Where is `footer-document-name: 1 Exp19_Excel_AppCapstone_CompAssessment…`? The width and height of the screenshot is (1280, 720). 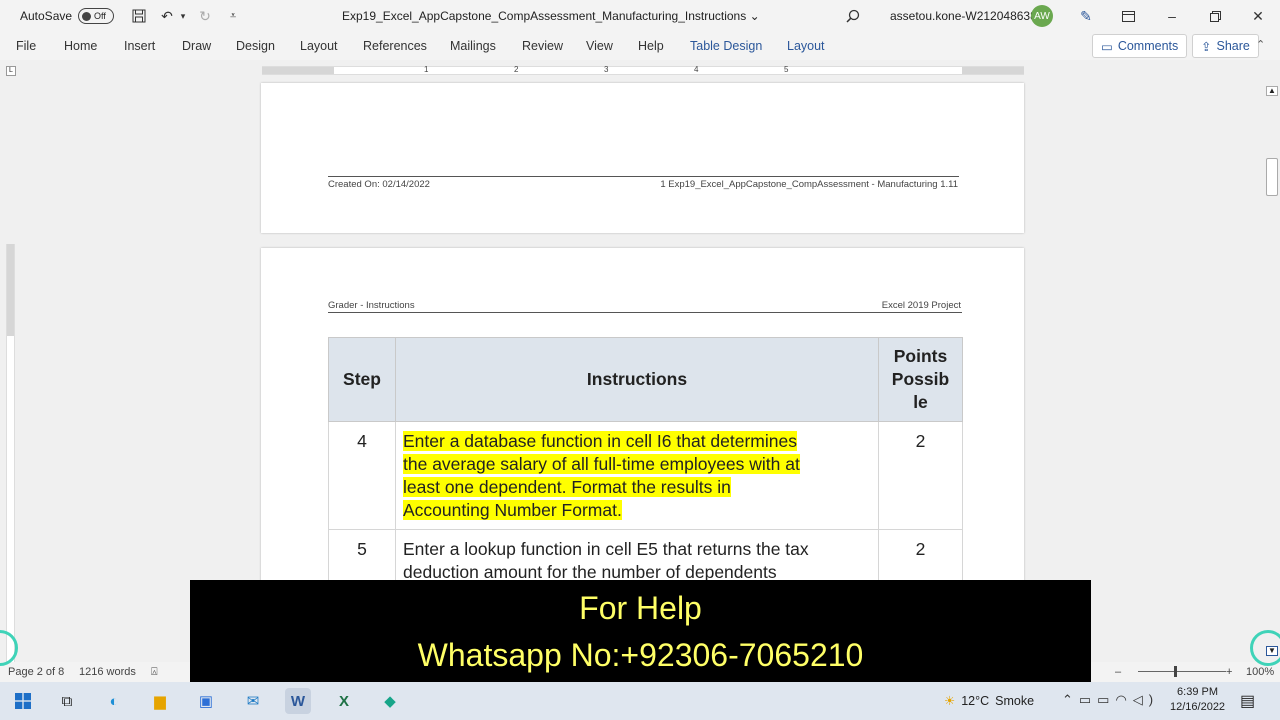 footer-document-name: 1 Exp19_Excel_AppCapstone_CompAssessment… is located at coordinates (809, 184).